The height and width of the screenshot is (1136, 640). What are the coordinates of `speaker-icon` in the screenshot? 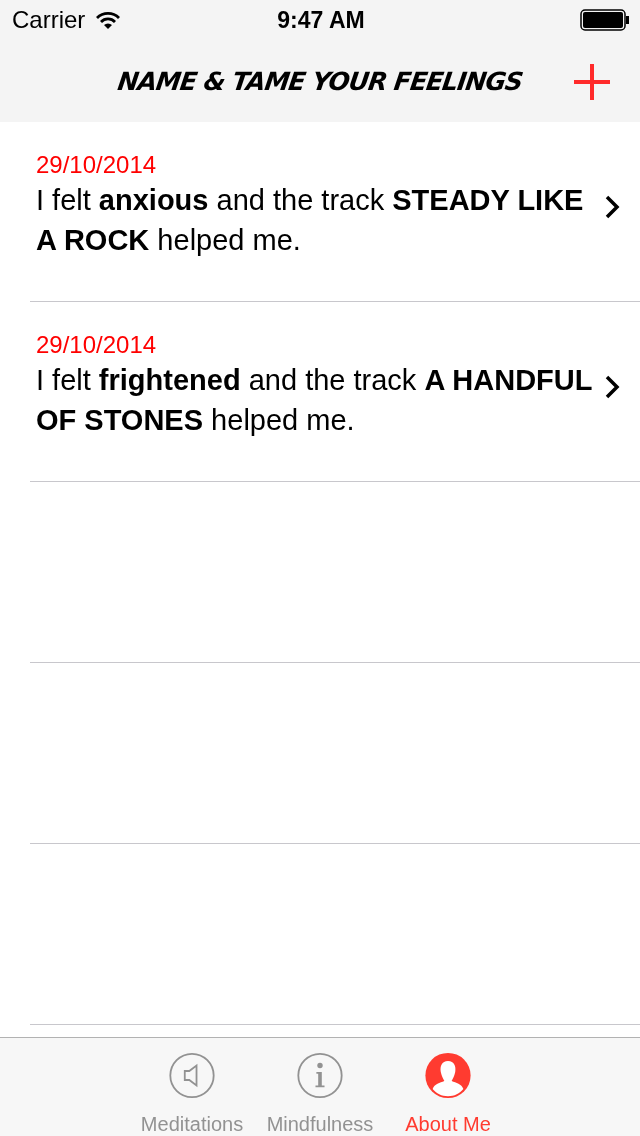 It's located at (192, 1075).